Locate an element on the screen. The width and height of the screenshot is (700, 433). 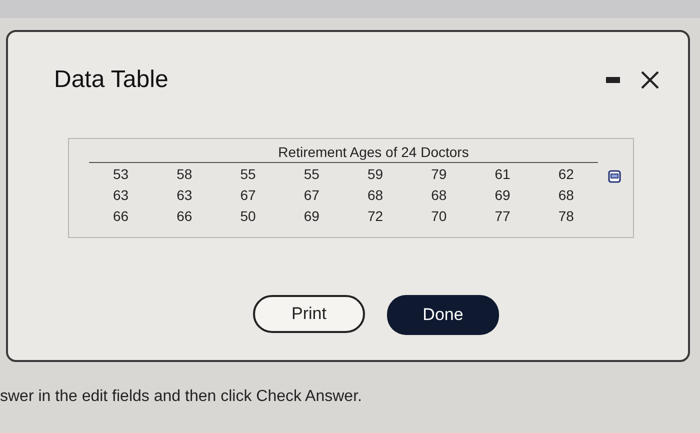
dialog-button: Done is located at coordinates (443, 315).